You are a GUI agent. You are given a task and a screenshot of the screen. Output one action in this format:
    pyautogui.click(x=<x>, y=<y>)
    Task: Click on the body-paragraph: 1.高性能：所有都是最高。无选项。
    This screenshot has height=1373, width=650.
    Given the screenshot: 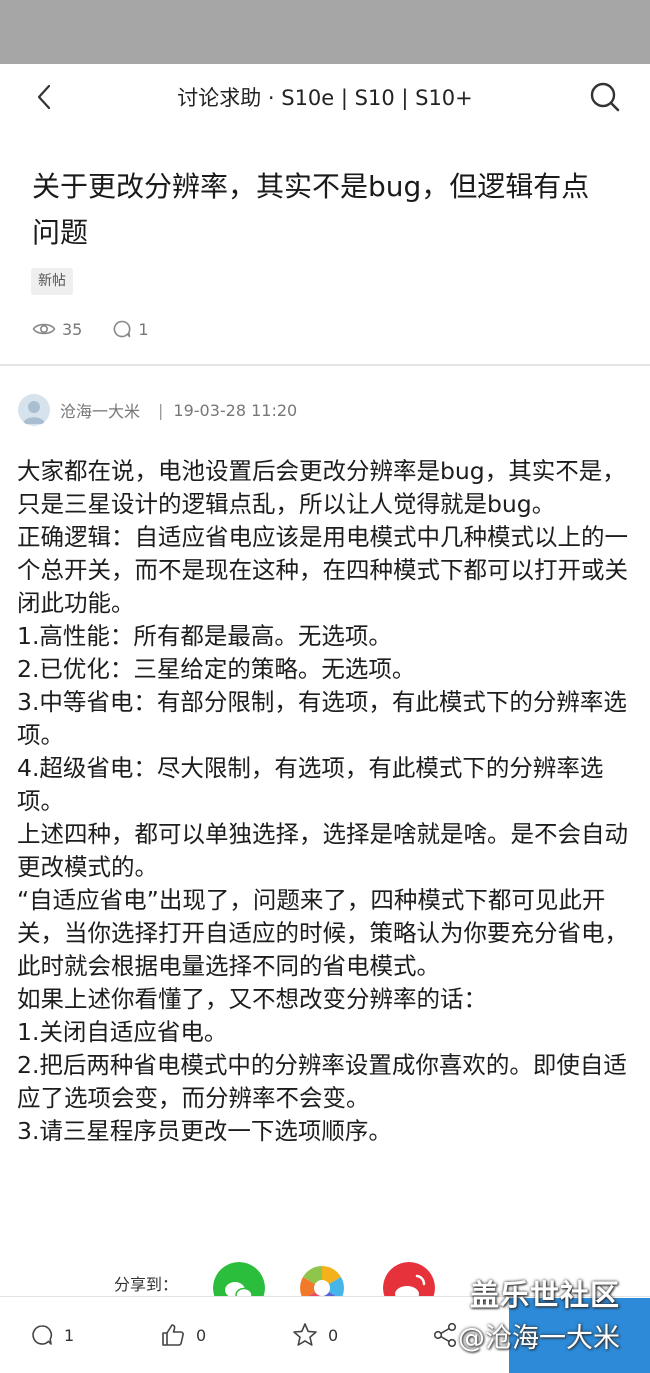 What is the action you would take?
    pyautogui.click(x=204, y=636)
    